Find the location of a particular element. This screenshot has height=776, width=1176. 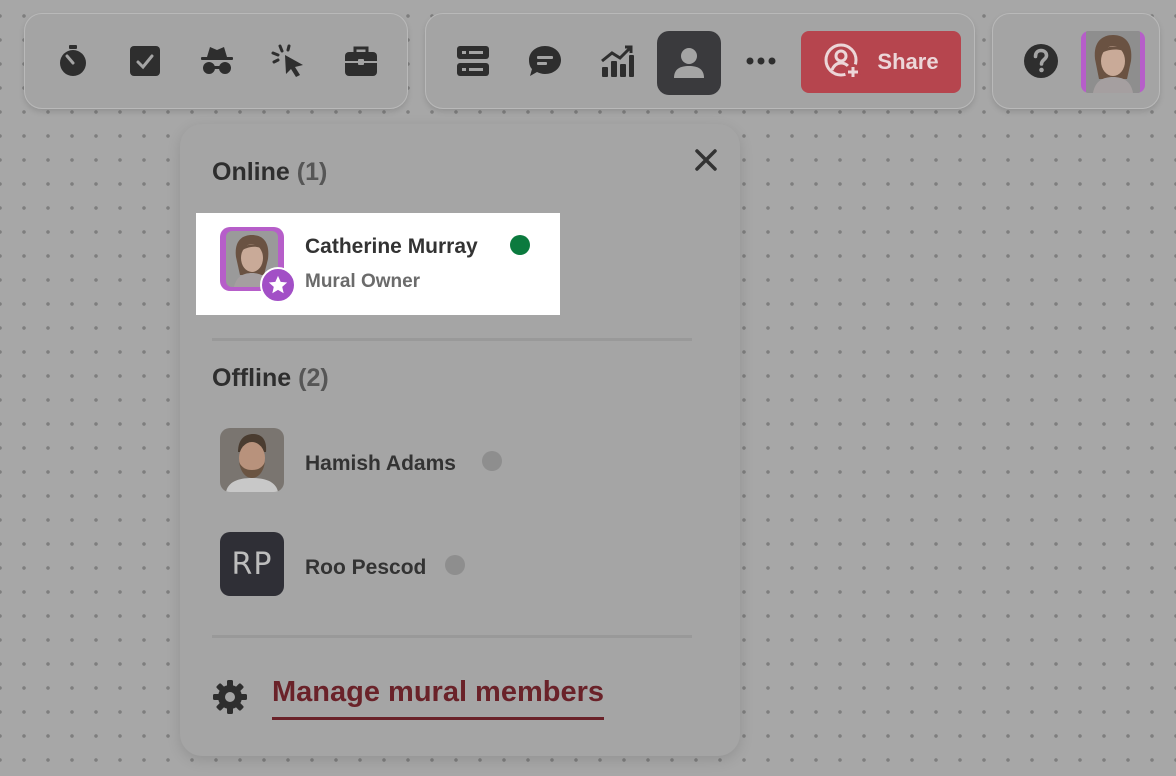

activity-icon is located at coordinates (617, 61).